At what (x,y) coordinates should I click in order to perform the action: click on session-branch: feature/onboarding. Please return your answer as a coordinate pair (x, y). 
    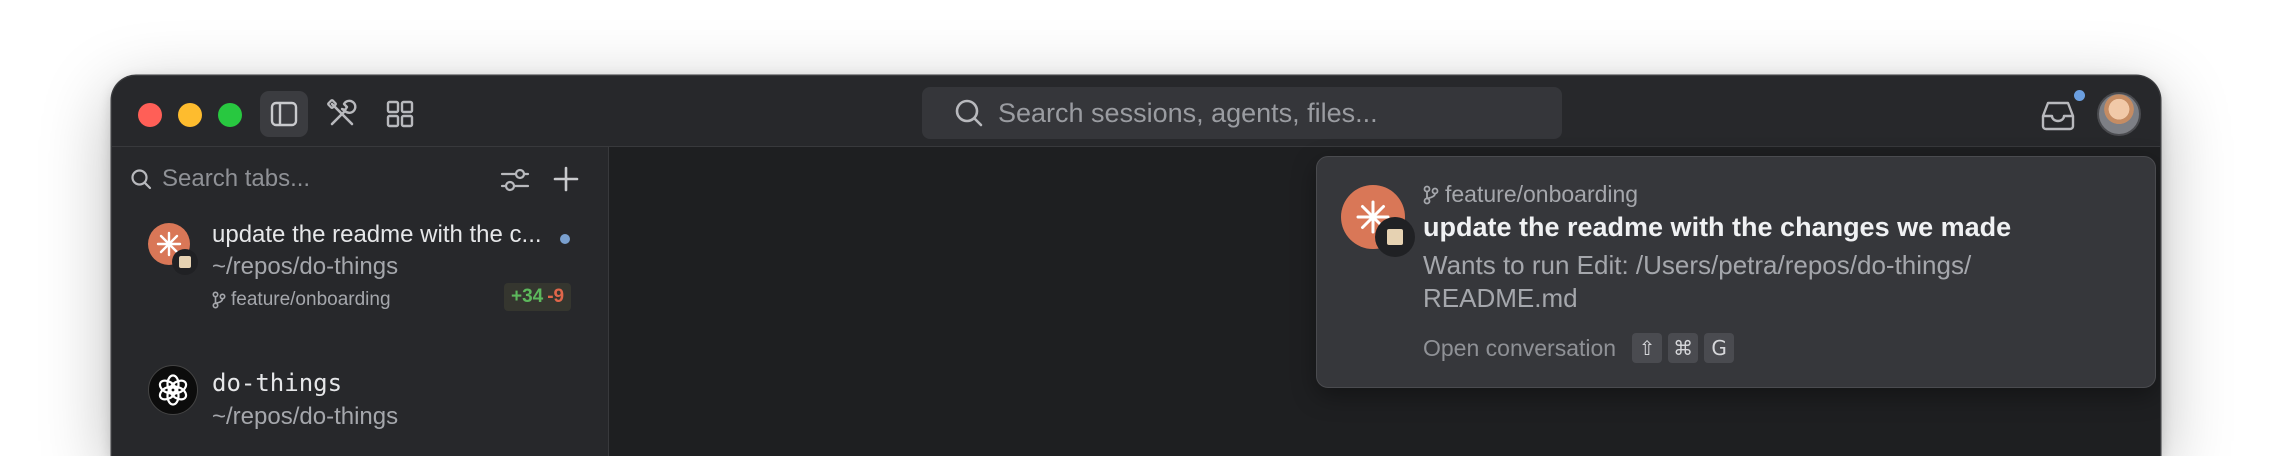
    Looking at the image, I should click on (301, 300).